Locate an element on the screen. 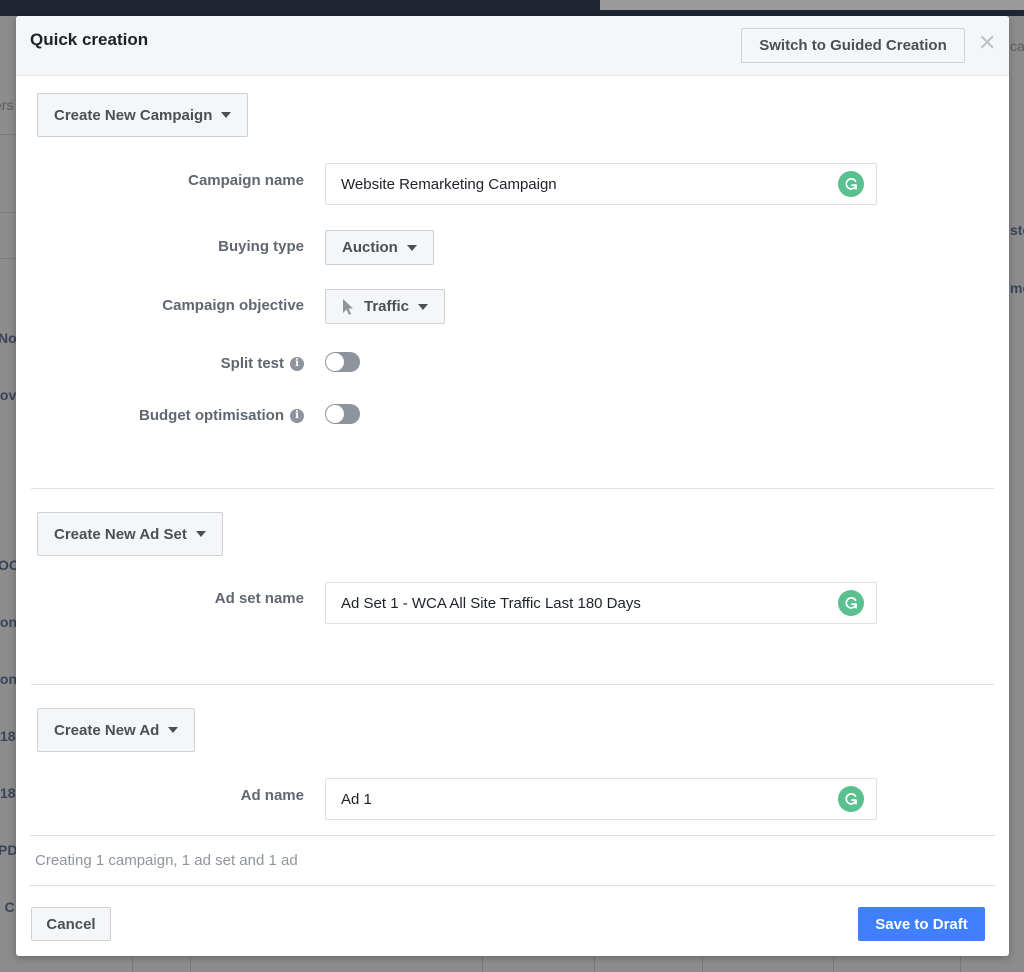 This screenshot has width=1024, height=972. campaign-name-label: Campaign name is located at coordinates (246, 180).